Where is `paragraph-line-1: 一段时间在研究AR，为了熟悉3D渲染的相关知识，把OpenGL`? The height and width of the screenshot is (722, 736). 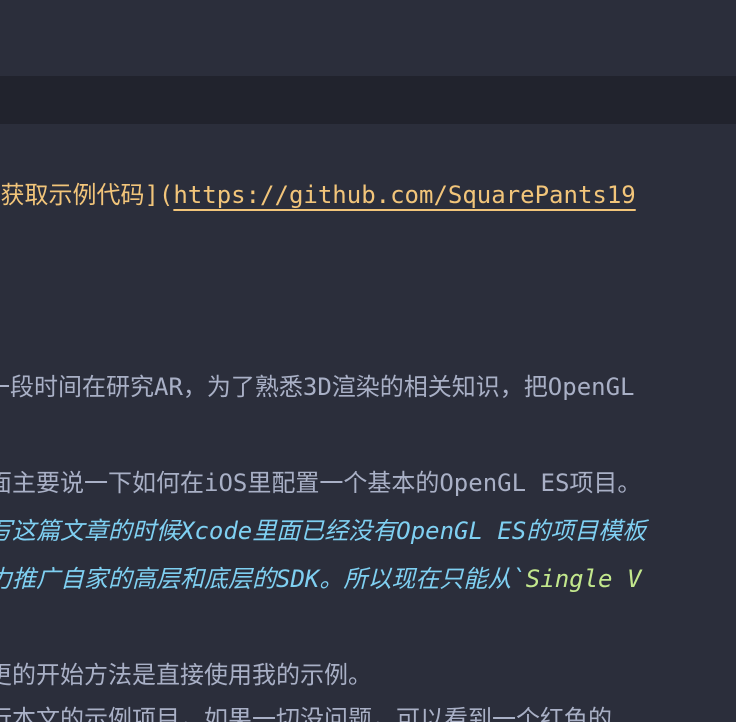 paragraph-line-1: 一段时间在研究AR，为了熟悉3D渲染的相关知识，把OpenGL is located at coordinates (317, 387).